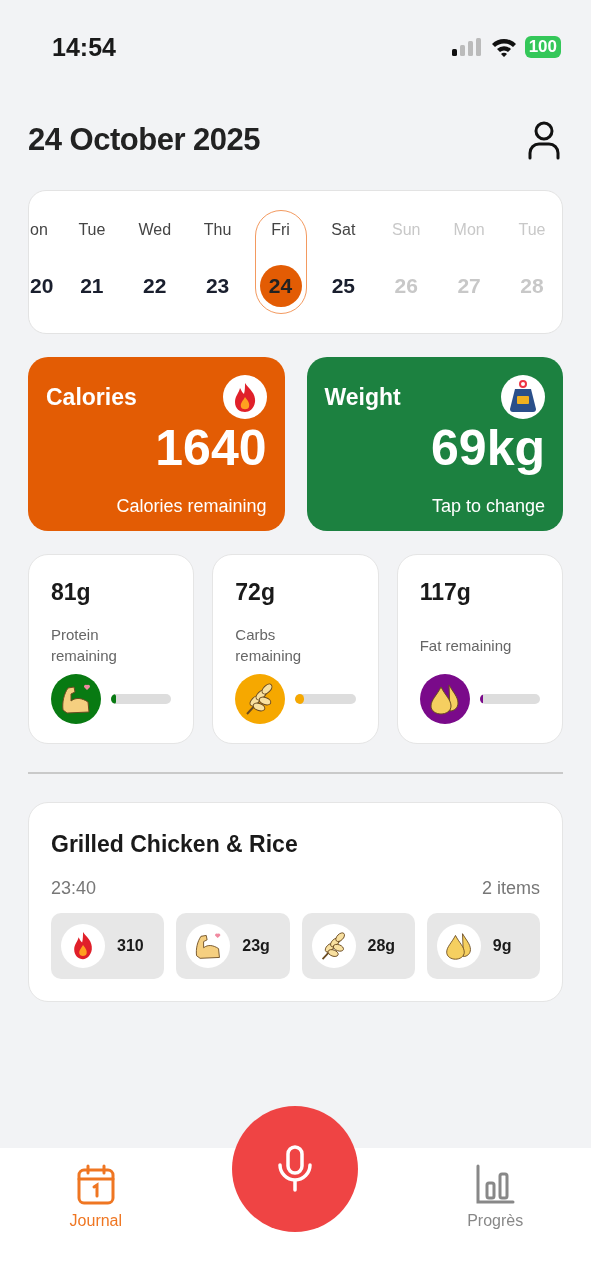  What do you see at coordinates (523, 397) in the screenshot?
I see `kettlebell-icon` at bounding box center [523, 397].